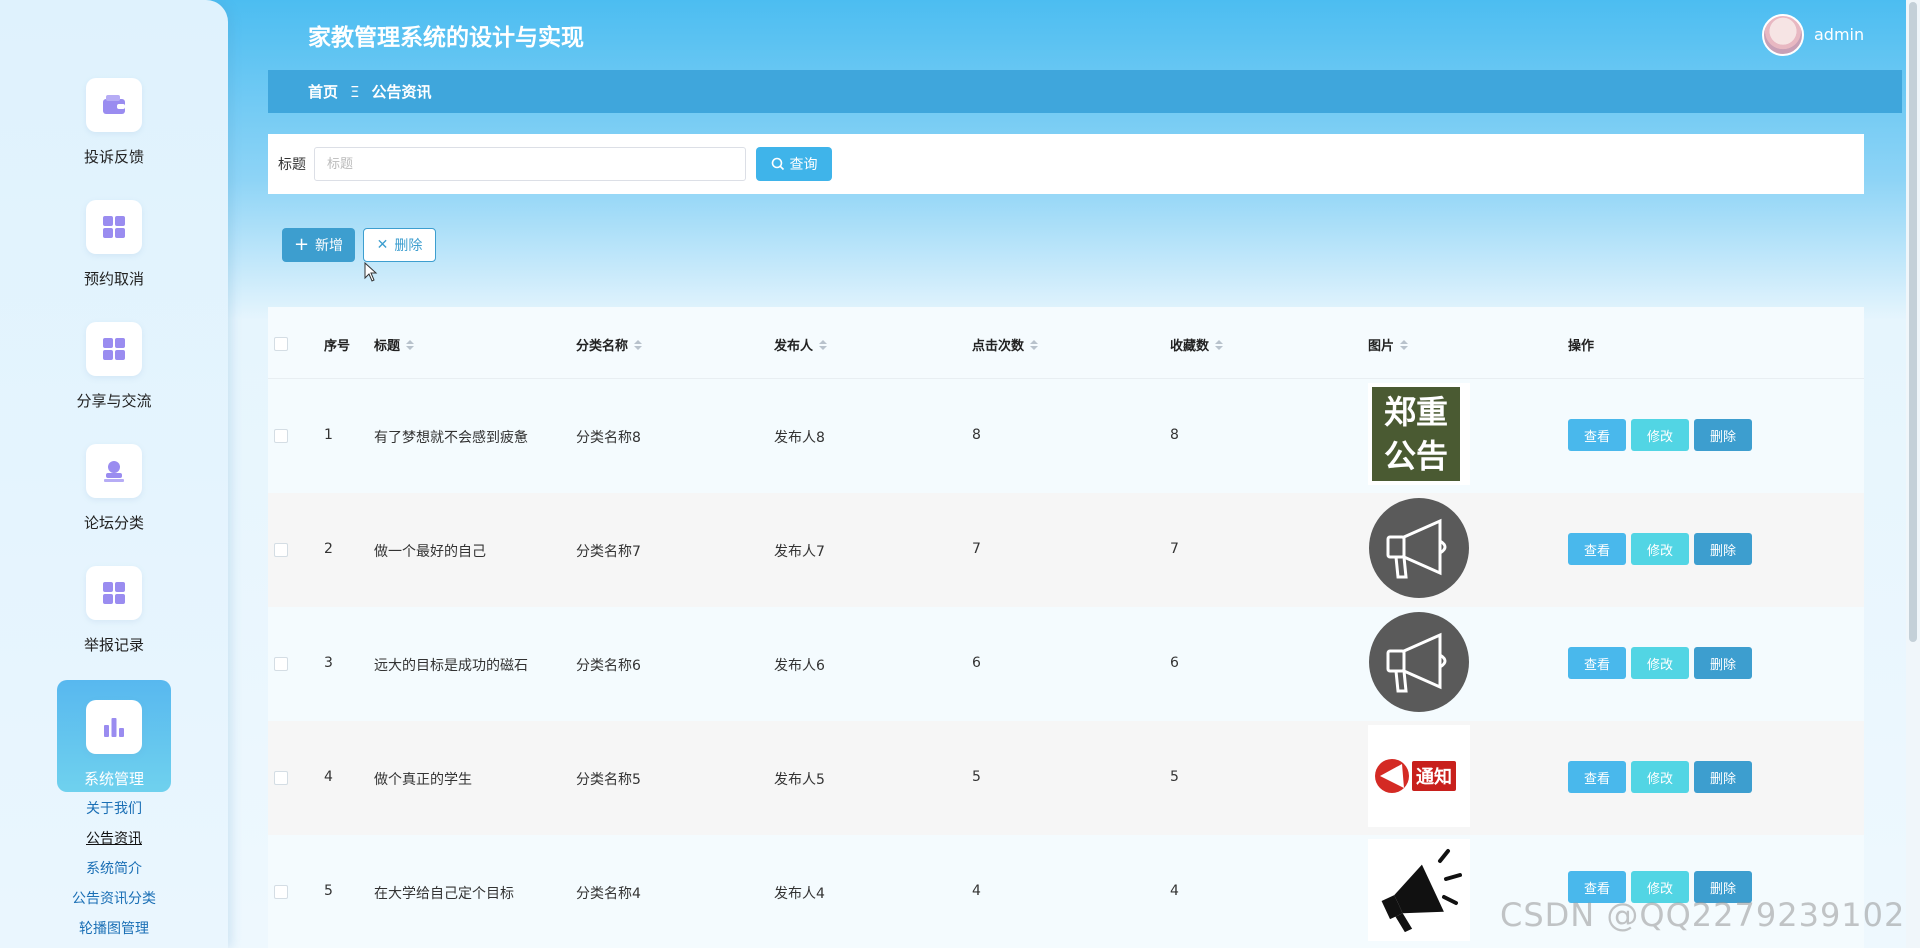 This screenshot has width=1920, height=948. Describe the element at coordinates (608, 438) in the screenshot. I see `row-category: 分类名称8` at that location.